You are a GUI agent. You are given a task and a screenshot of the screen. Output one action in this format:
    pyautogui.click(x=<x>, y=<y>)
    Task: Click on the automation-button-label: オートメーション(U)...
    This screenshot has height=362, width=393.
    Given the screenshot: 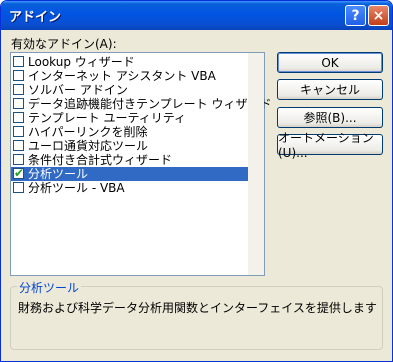 What is the action you would take?
    pyautogui.click(x=326, y=145)
    